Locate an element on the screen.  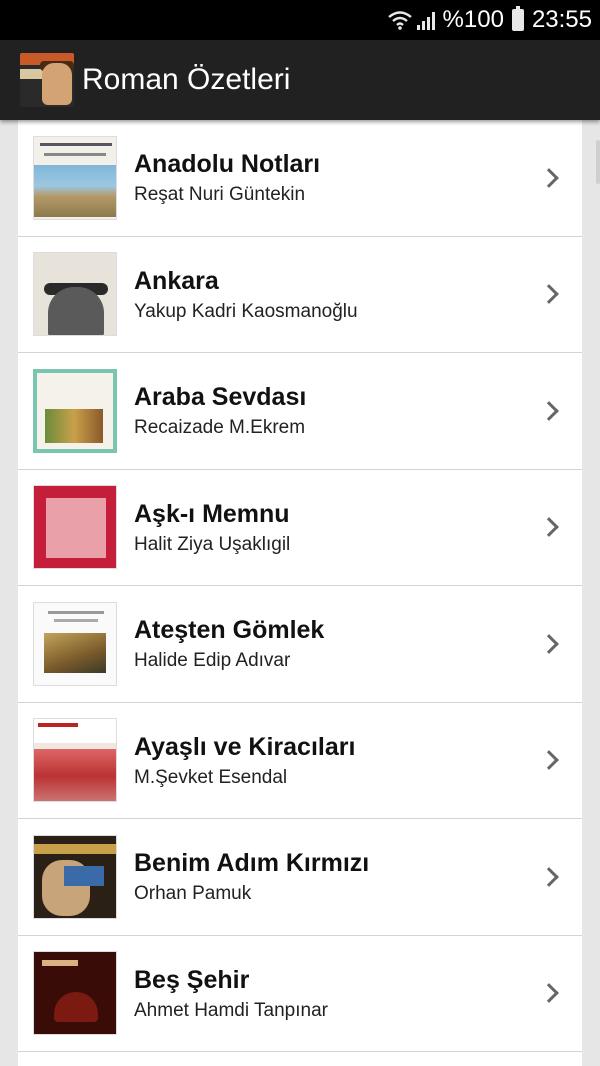
list-item: Aşk-ı Memnu Halit Ziya Uşaklıgil is located at coordinates (300, 528).